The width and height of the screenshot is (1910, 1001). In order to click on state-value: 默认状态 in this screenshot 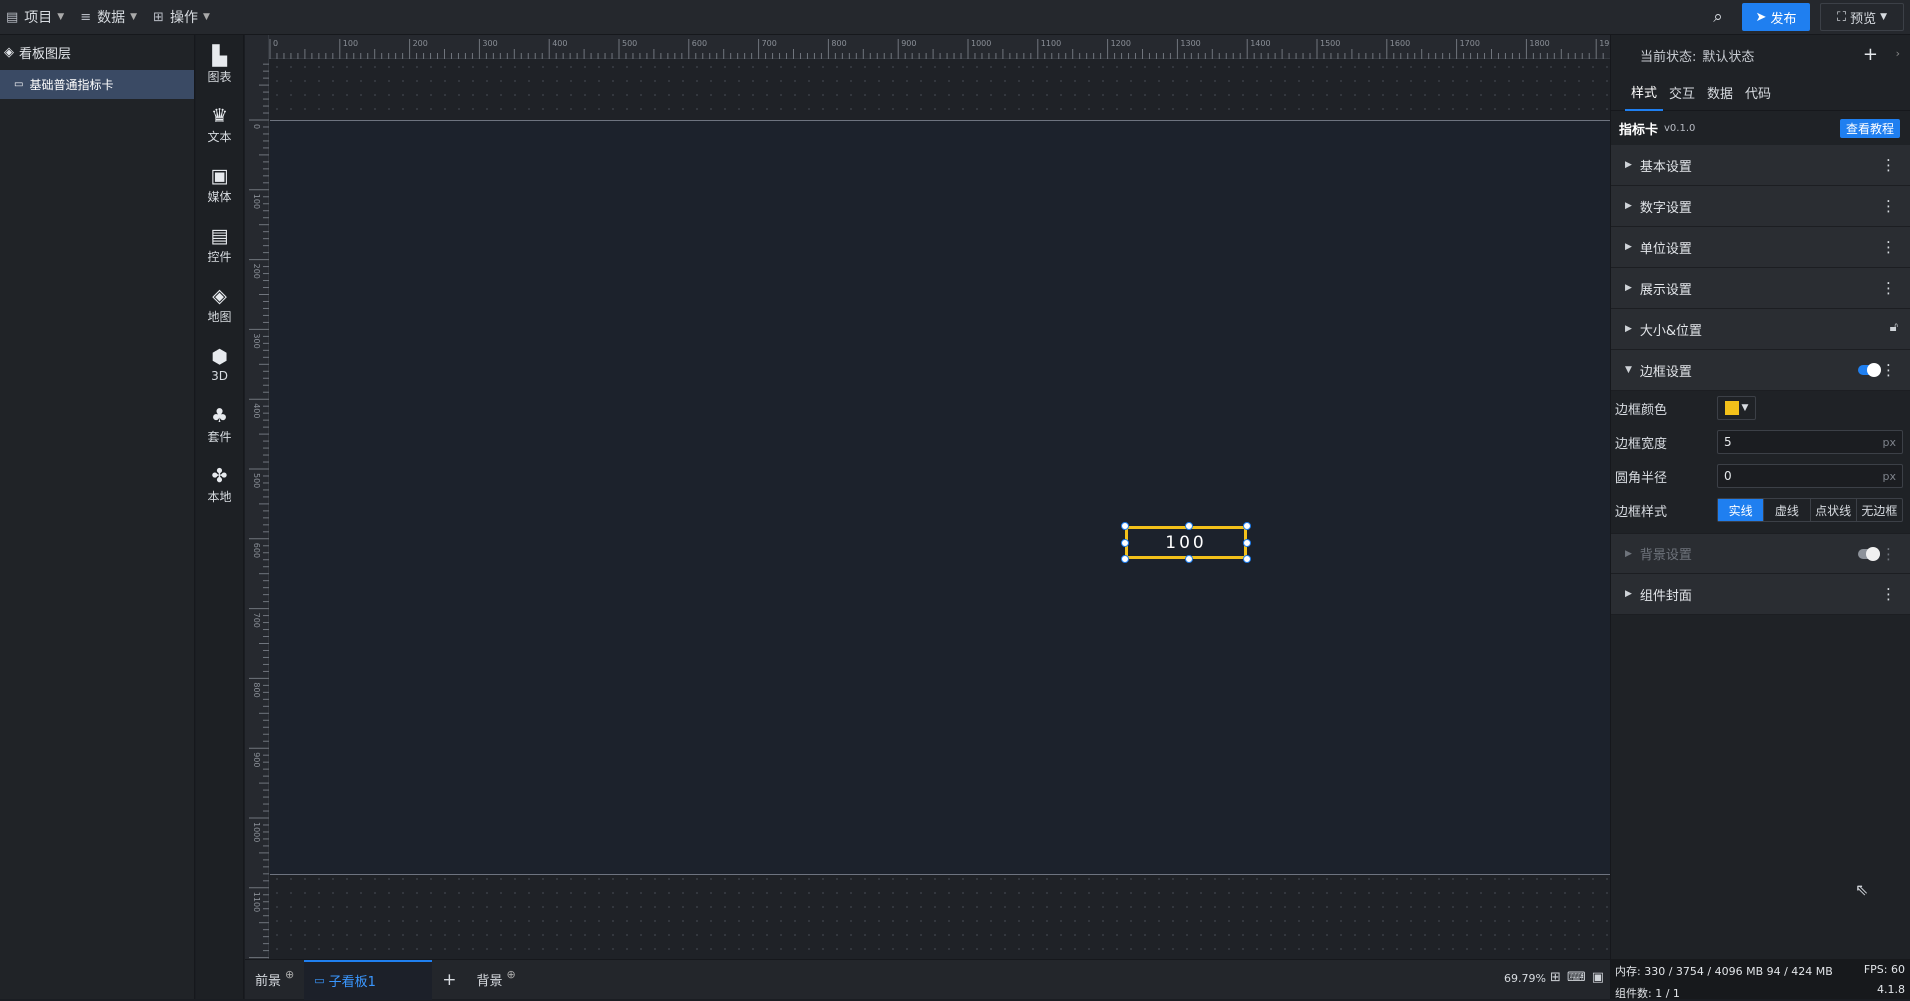, I will do `click(1728, 55)`.